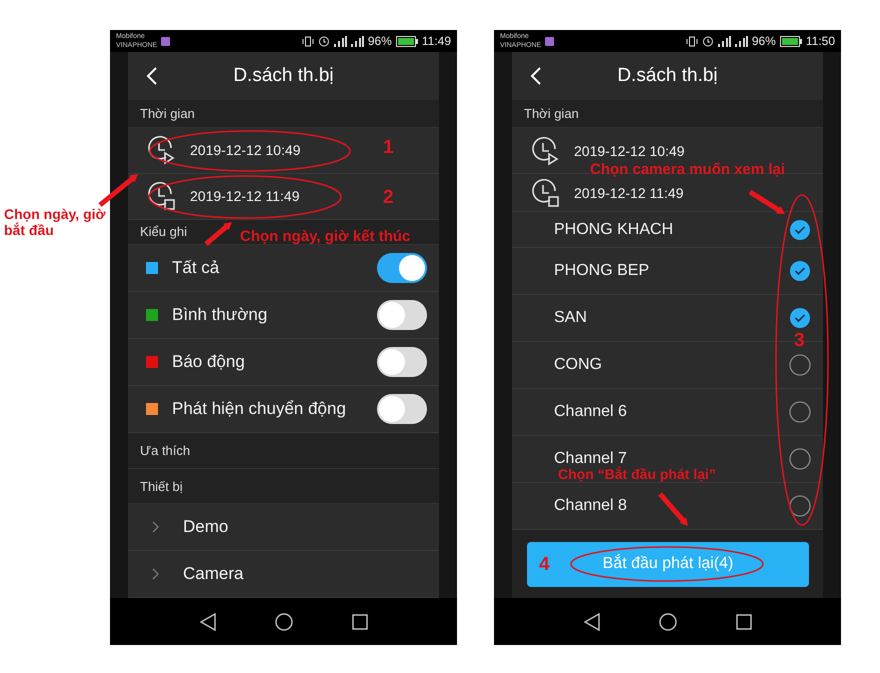 The image size is (880, 673). Describe the element at coordinates (637, 474) in the screenshot. I see `annotation-note: Chọn “Bắt đầu phát lại”` at that location.